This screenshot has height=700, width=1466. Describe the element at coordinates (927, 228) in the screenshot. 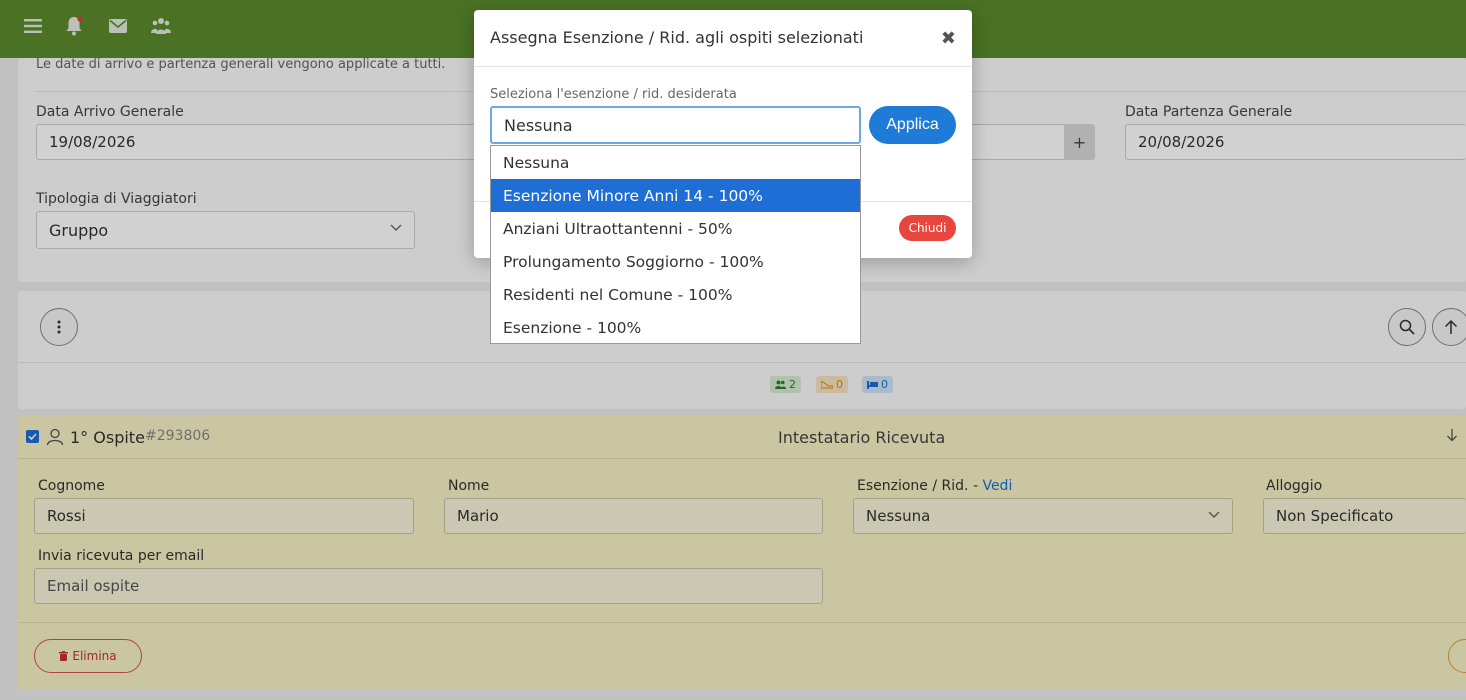

I see `chiudi-button: Chiudi` at that location.